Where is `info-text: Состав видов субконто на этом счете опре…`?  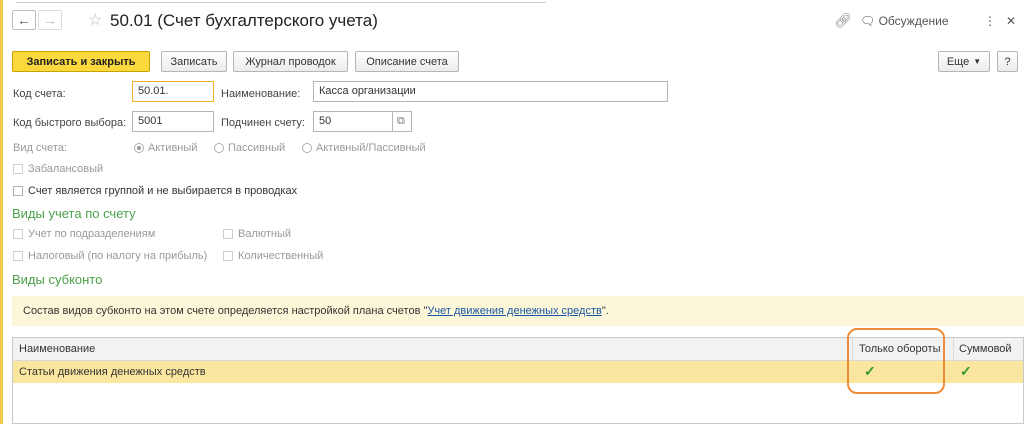 info-text: Состав видов субконто на этом счете опре… is located at coordinates (225, 311).